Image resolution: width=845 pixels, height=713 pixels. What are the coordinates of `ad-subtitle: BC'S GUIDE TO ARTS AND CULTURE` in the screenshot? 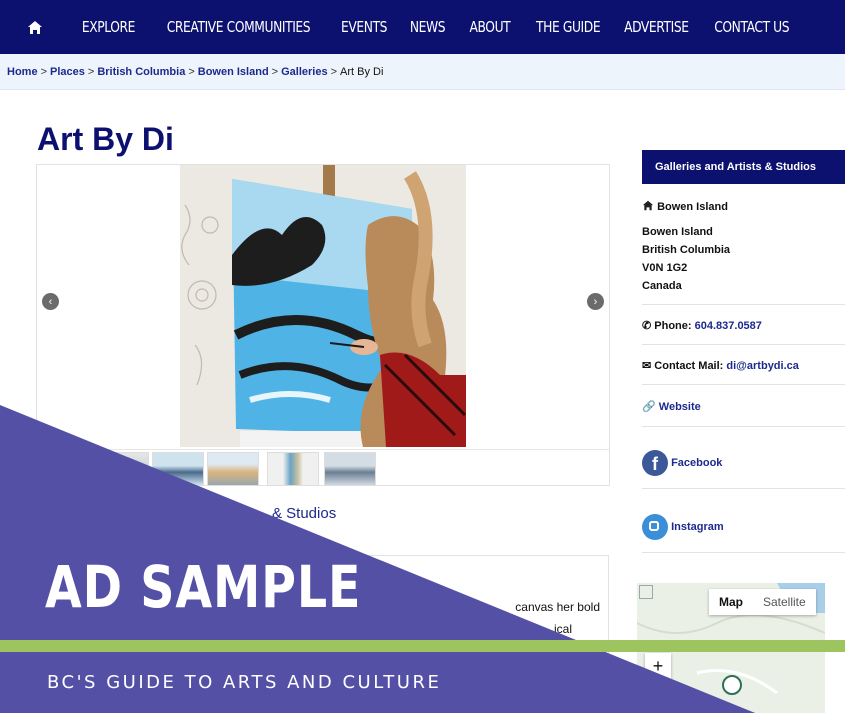 It's located at (244, 682).